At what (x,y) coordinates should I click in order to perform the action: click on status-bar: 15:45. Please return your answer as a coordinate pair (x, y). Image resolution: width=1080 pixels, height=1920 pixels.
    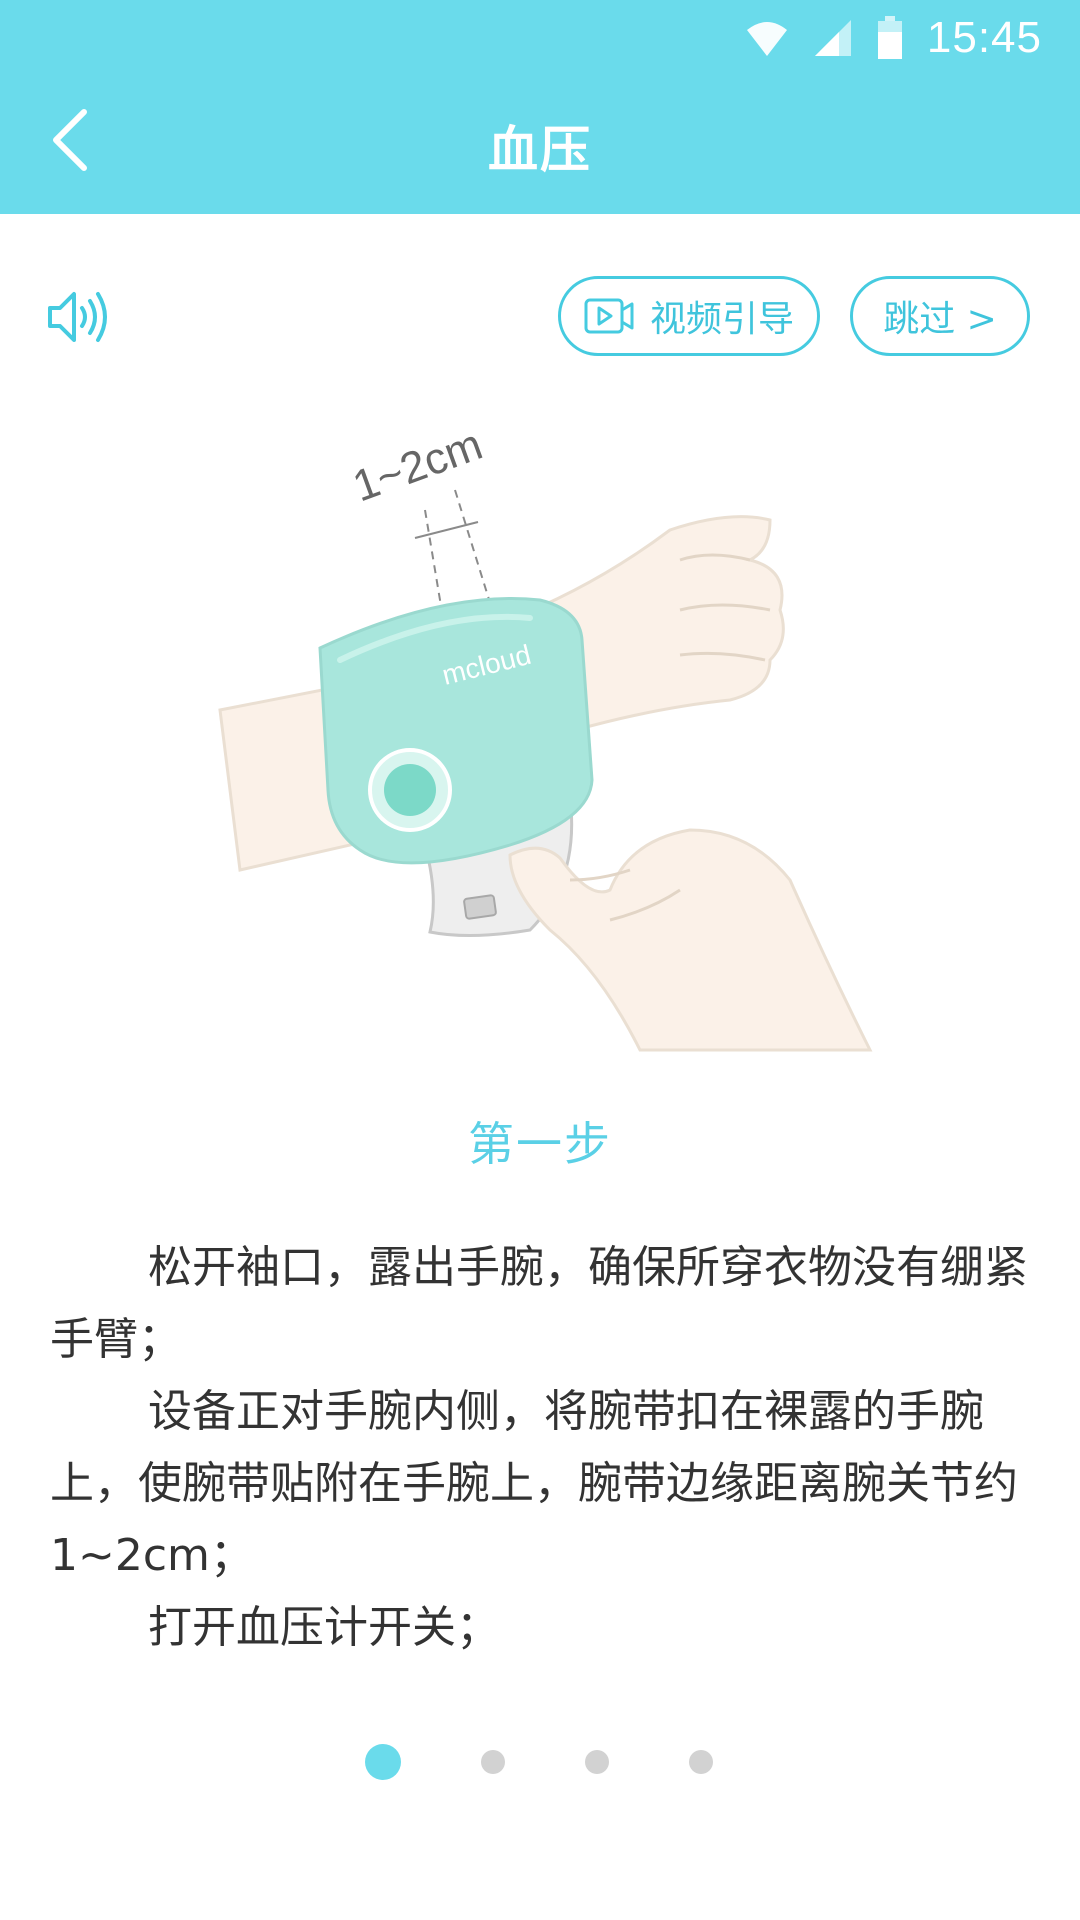
    Looking at the image, I should click on (893, 38).